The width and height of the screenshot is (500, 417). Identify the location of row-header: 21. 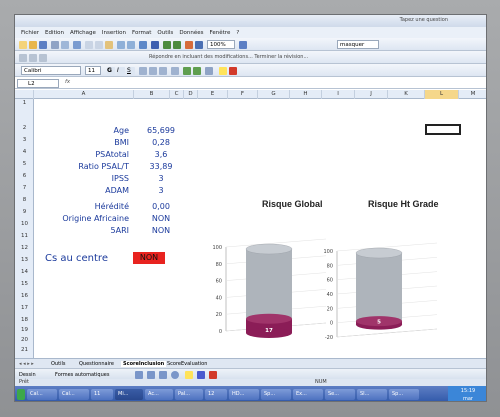
(24, 350).